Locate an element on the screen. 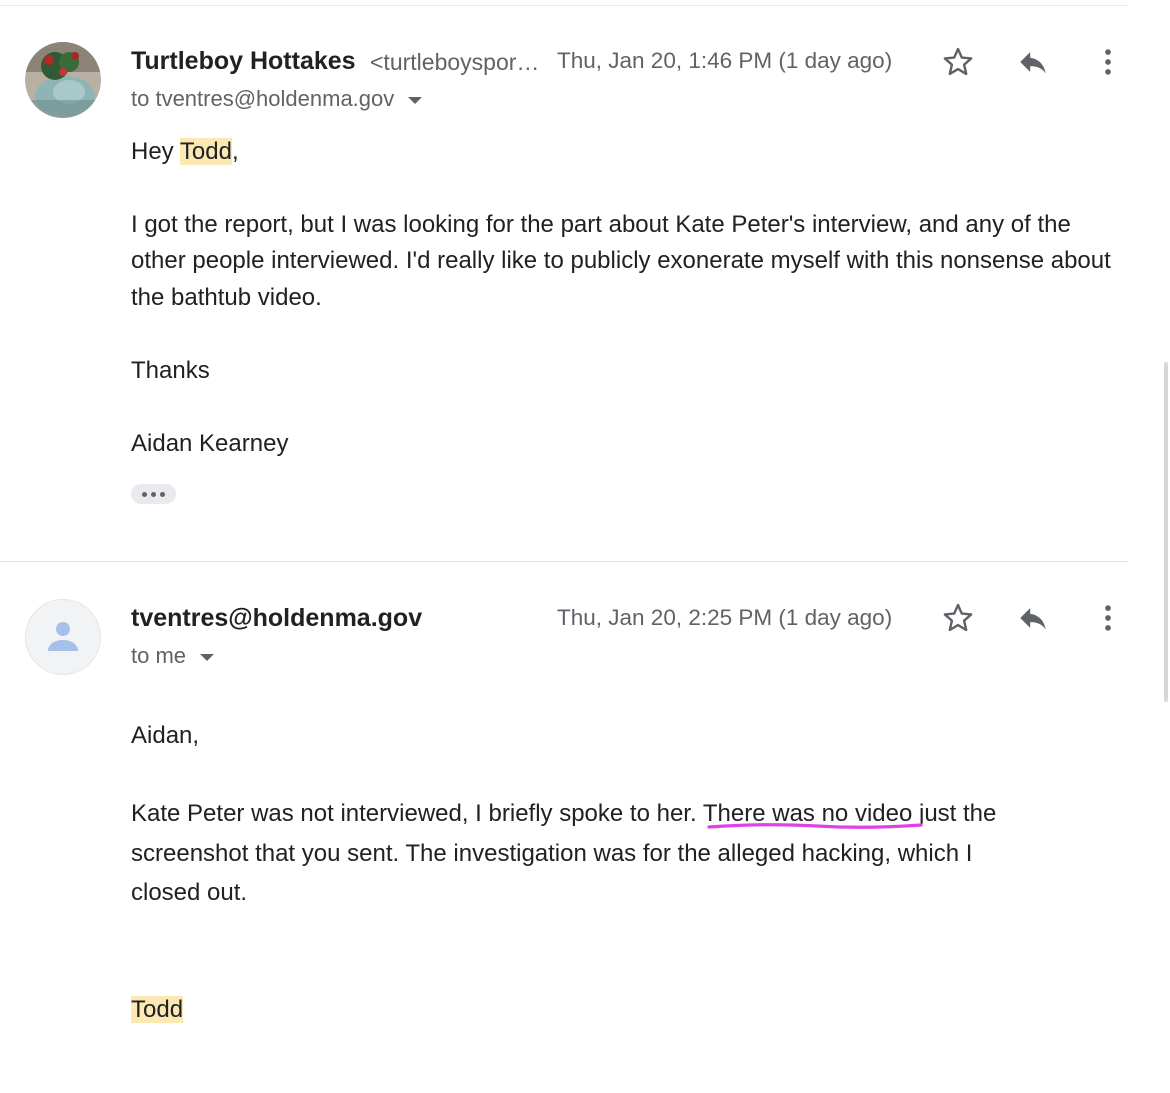 This screenshot has width=1170, height=1093. body-line: closed out. is located at coordinates (189, 892).